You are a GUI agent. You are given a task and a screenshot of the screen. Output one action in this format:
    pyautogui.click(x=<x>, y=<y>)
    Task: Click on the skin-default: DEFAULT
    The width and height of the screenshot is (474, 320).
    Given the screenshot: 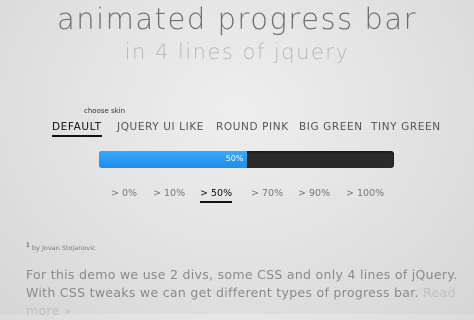 What is the action you would take?
    pyautogui.click(x=77, y=129)
    